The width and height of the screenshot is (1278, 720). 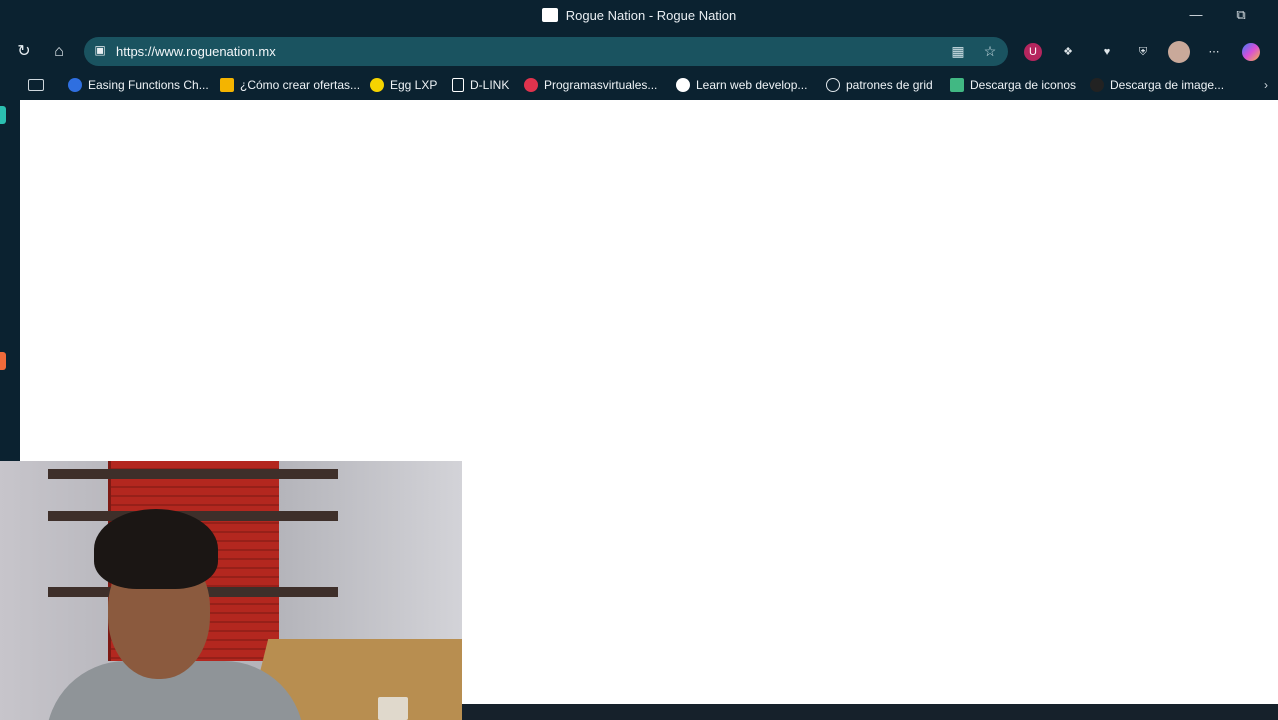 I want to click on bookmarks-overflow-icon: ›, so click(x=1266, y=85).